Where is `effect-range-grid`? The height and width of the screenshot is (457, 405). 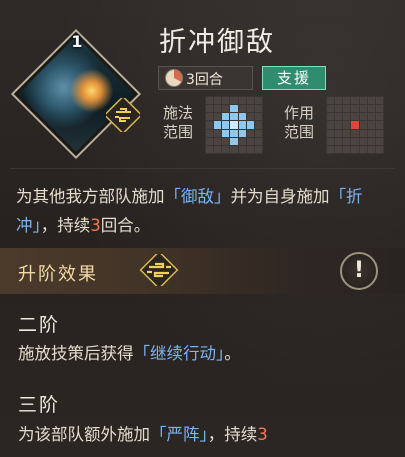
effect-range-grid is located at coordinates (355, 125).